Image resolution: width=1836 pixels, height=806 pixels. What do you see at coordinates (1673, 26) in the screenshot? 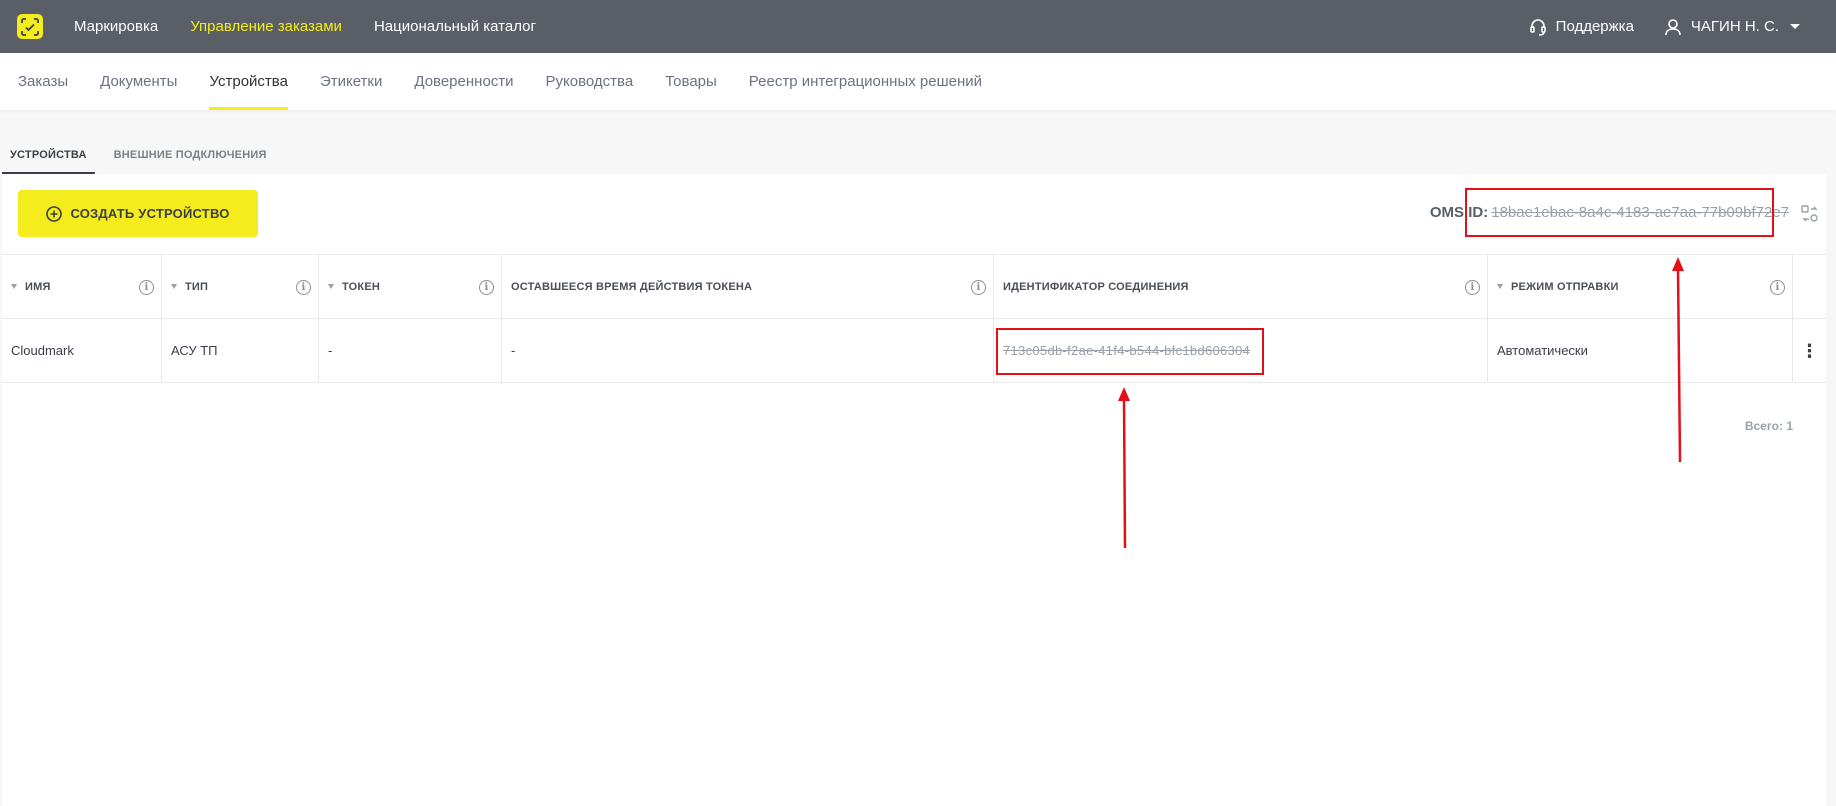
I see `user-icon` at bounding box center [1673, 26].